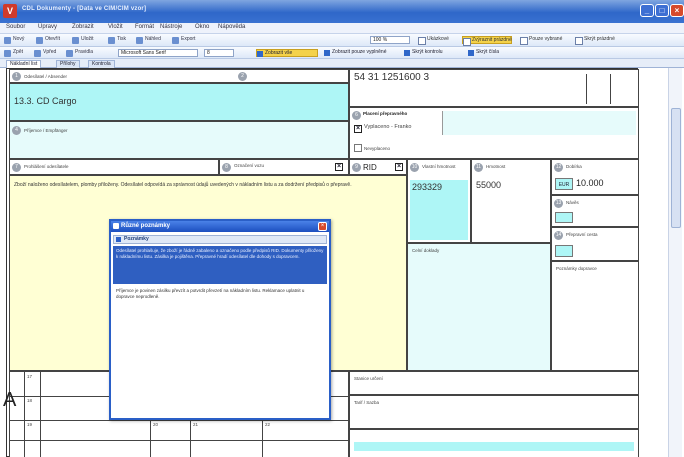 The image size is (684, 457). I want to click on bottom-field, so click(494, 443).